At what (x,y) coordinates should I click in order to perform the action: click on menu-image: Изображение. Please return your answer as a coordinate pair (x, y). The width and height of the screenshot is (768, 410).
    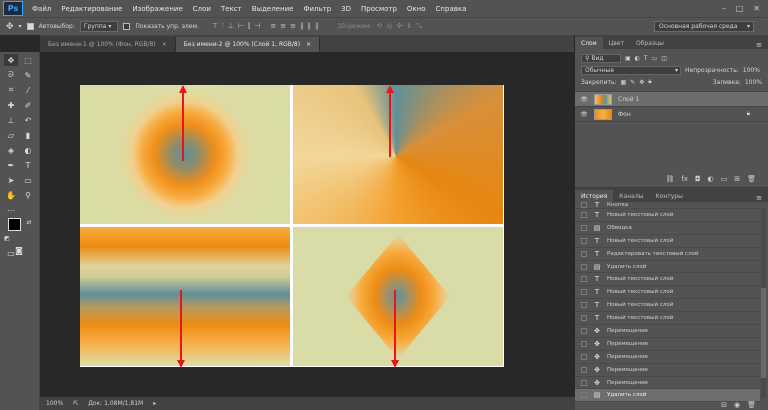
    Looking at the image, I should click on (157, 9).